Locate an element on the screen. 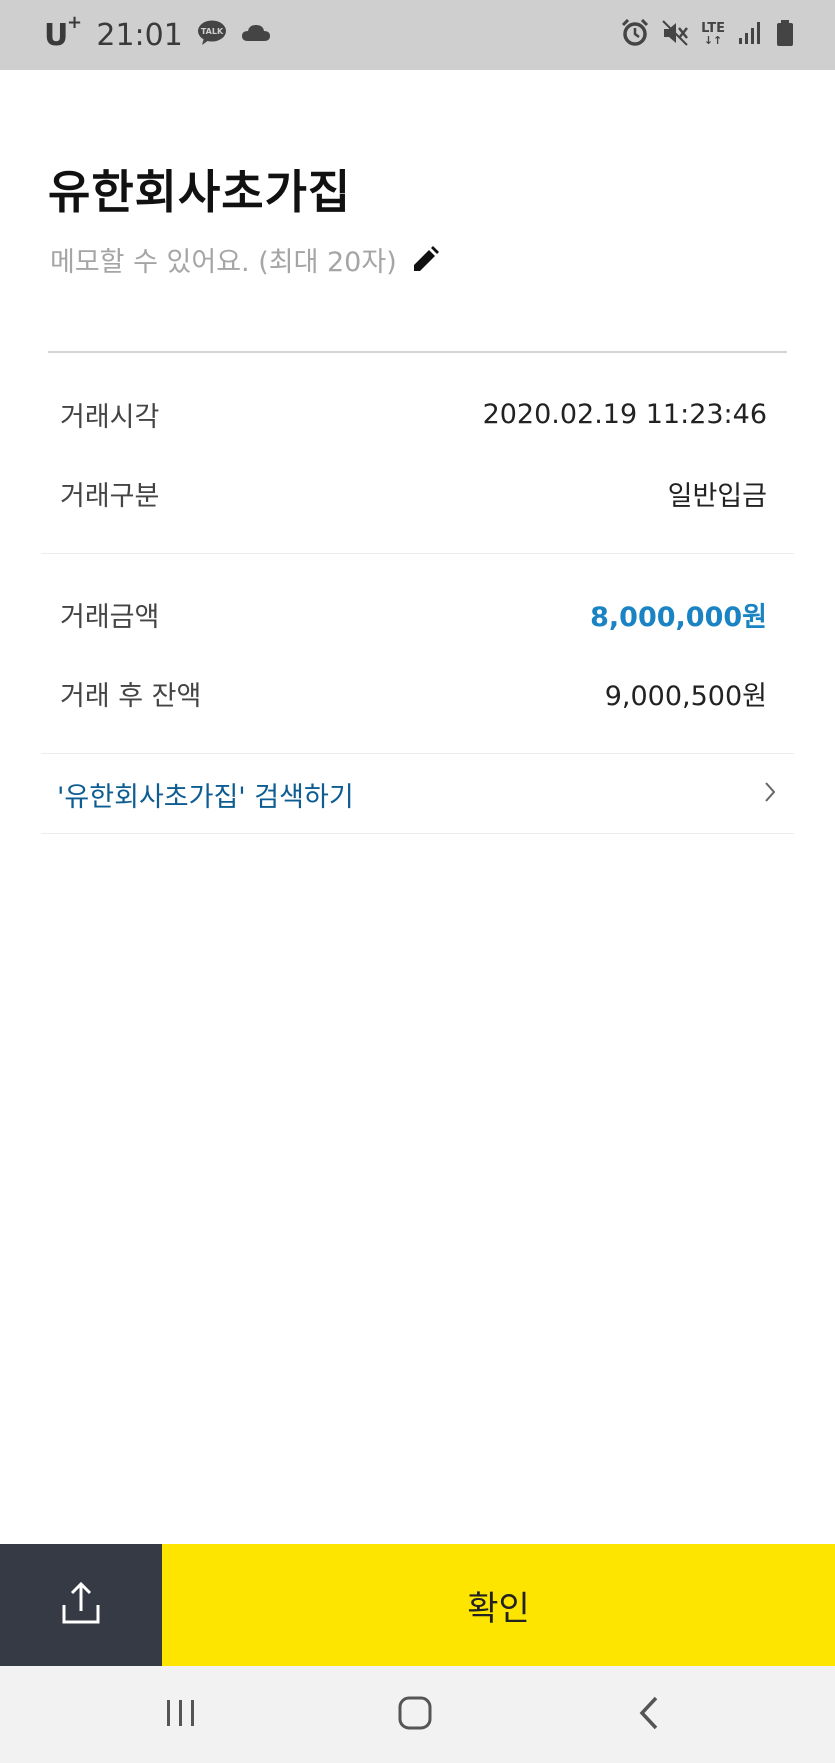 The height and width of the screenshot is (1763, 835). signal-icon is located at coordinates (750, 35).